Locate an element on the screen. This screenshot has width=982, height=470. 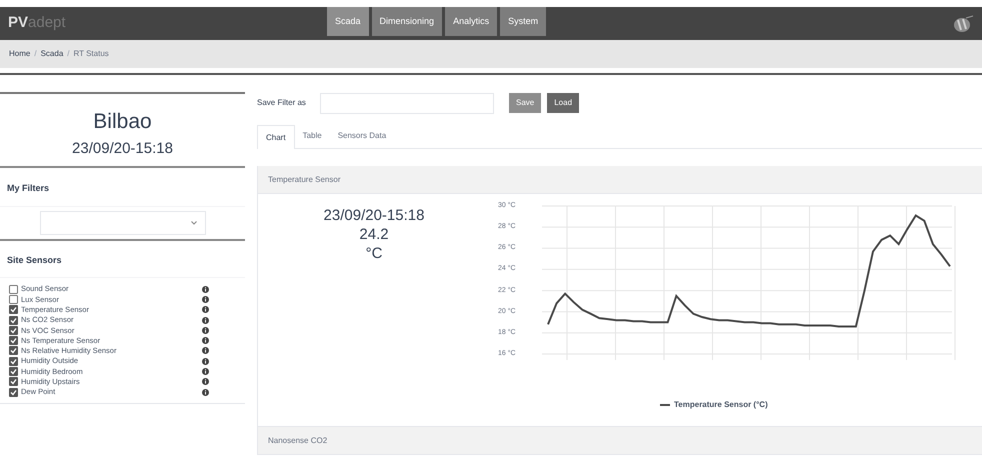
breadcrumb-link: Home is located at coordinates (19, 54).